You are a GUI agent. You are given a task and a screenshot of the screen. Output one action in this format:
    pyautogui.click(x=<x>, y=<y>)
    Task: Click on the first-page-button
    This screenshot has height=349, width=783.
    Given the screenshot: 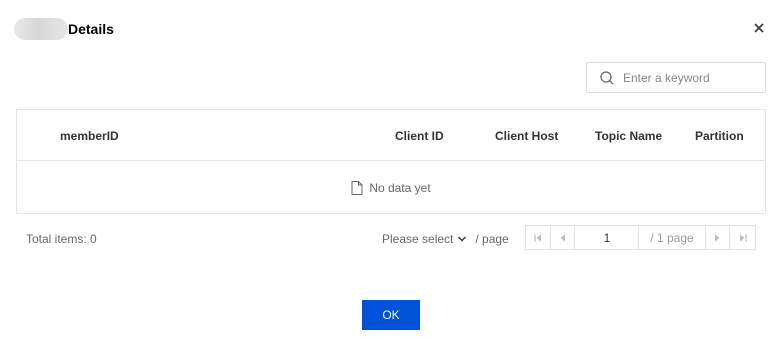 What is the action you would take?
    pyautogui.click(x=538, y=237)
    